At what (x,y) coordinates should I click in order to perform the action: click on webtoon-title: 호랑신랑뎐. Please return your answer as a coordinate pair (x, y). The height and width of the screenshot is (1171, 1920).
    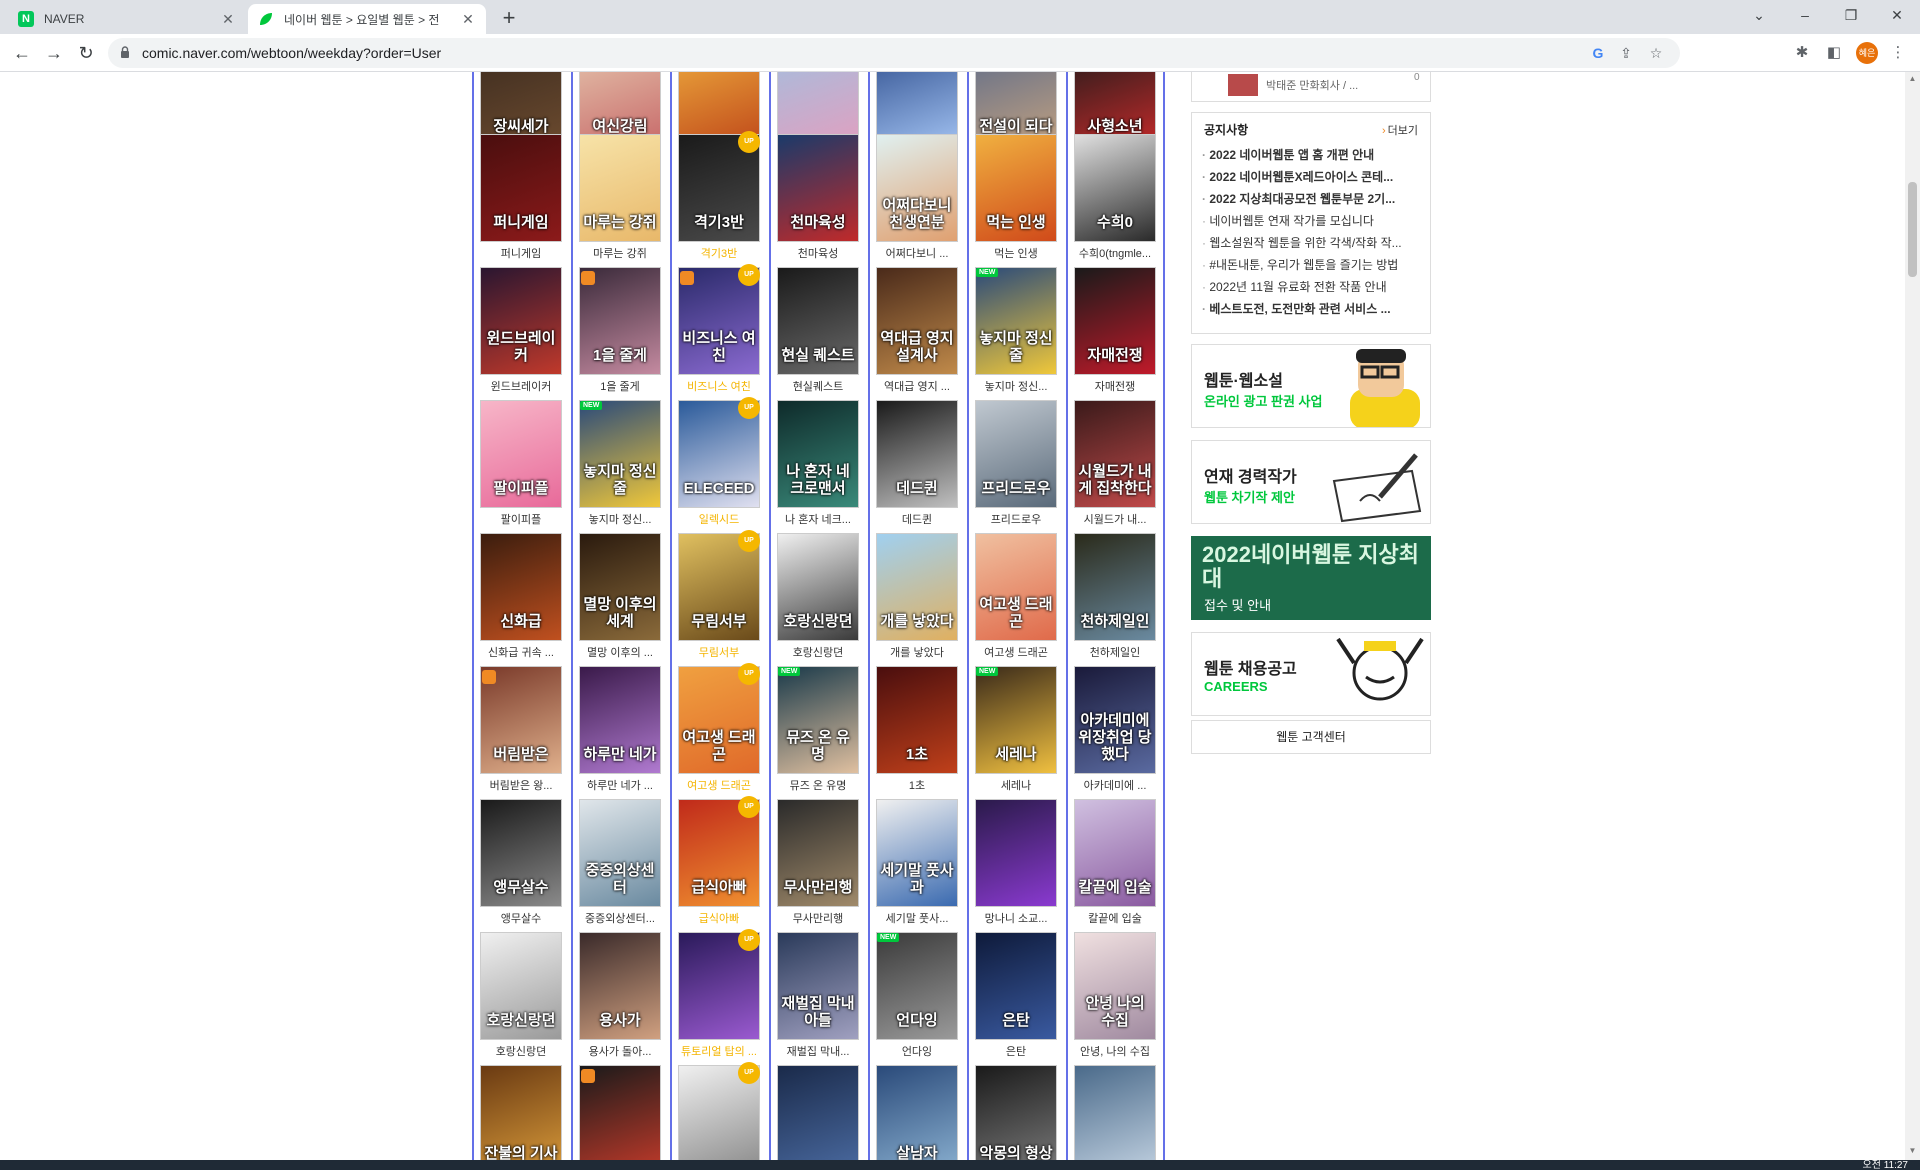
    Looking at the image, I should click on (818, 652).